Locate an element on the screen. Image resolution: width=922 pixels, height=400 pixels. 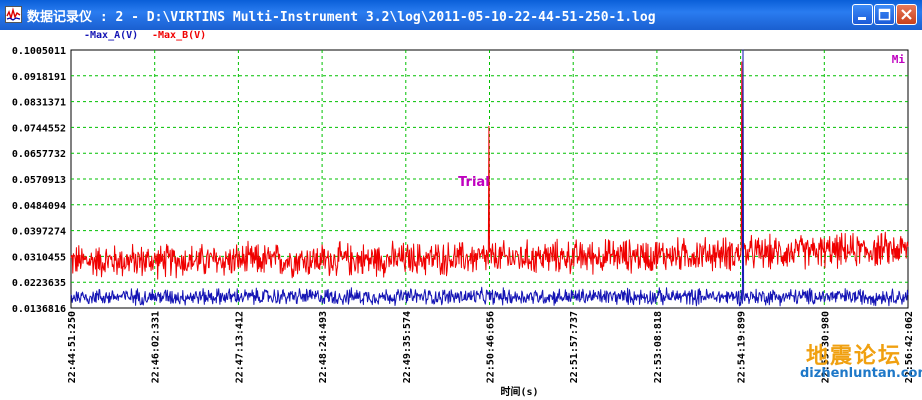
x-tick-label: 22:54:19:899 is located at coordinates (742, 347).